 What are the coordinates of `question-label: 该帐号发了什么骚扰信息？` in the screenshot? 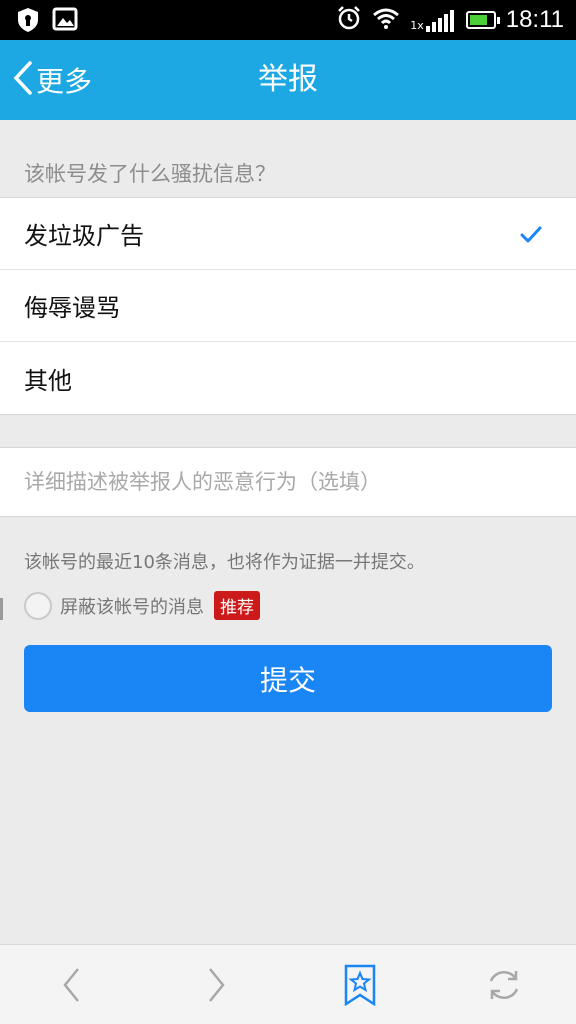 It's located at (150, 174).